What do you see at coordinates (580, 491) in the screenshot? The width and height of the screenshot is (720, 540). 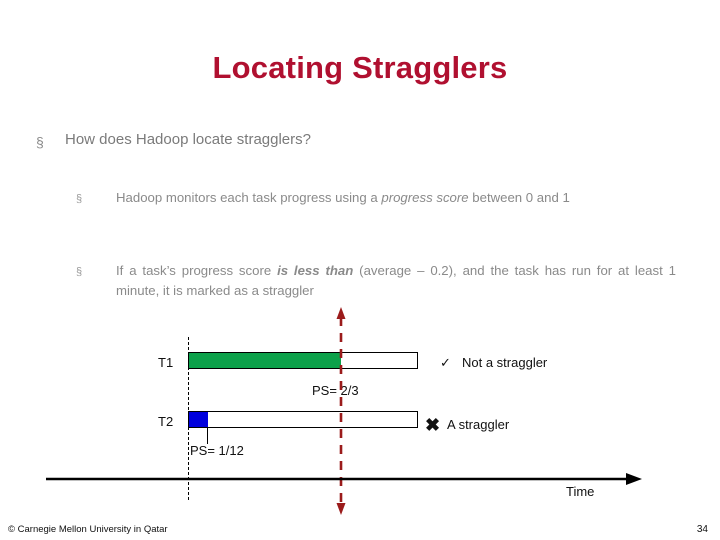 I see `time-axis-label: Time` at bounding box center [580, 491].